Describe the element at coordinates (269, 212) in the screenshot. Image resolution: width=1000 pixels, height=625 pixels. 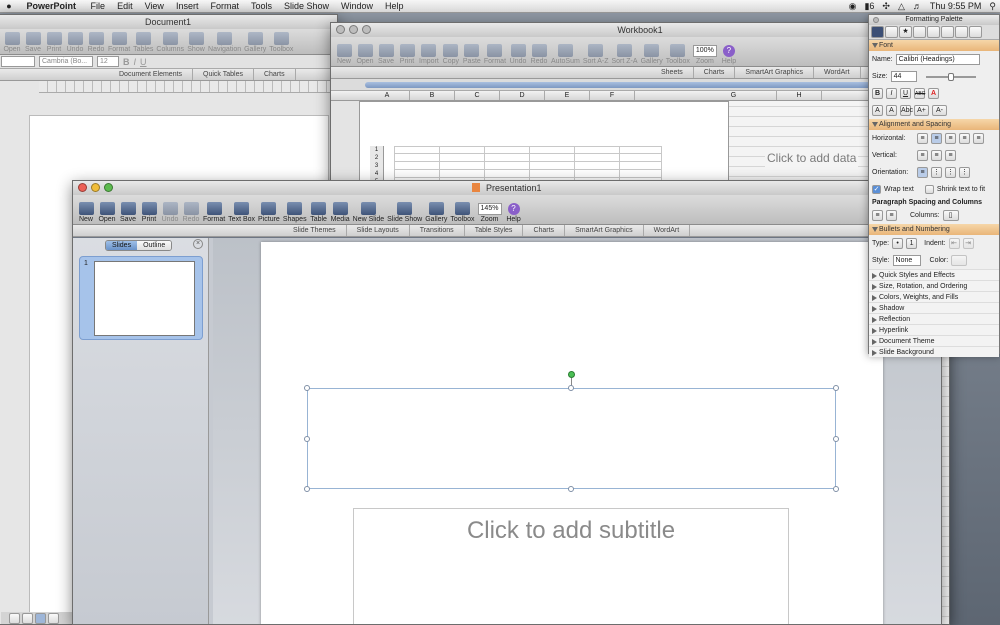
I see `ppt-toolbar-picture-button: Picture` at that location.